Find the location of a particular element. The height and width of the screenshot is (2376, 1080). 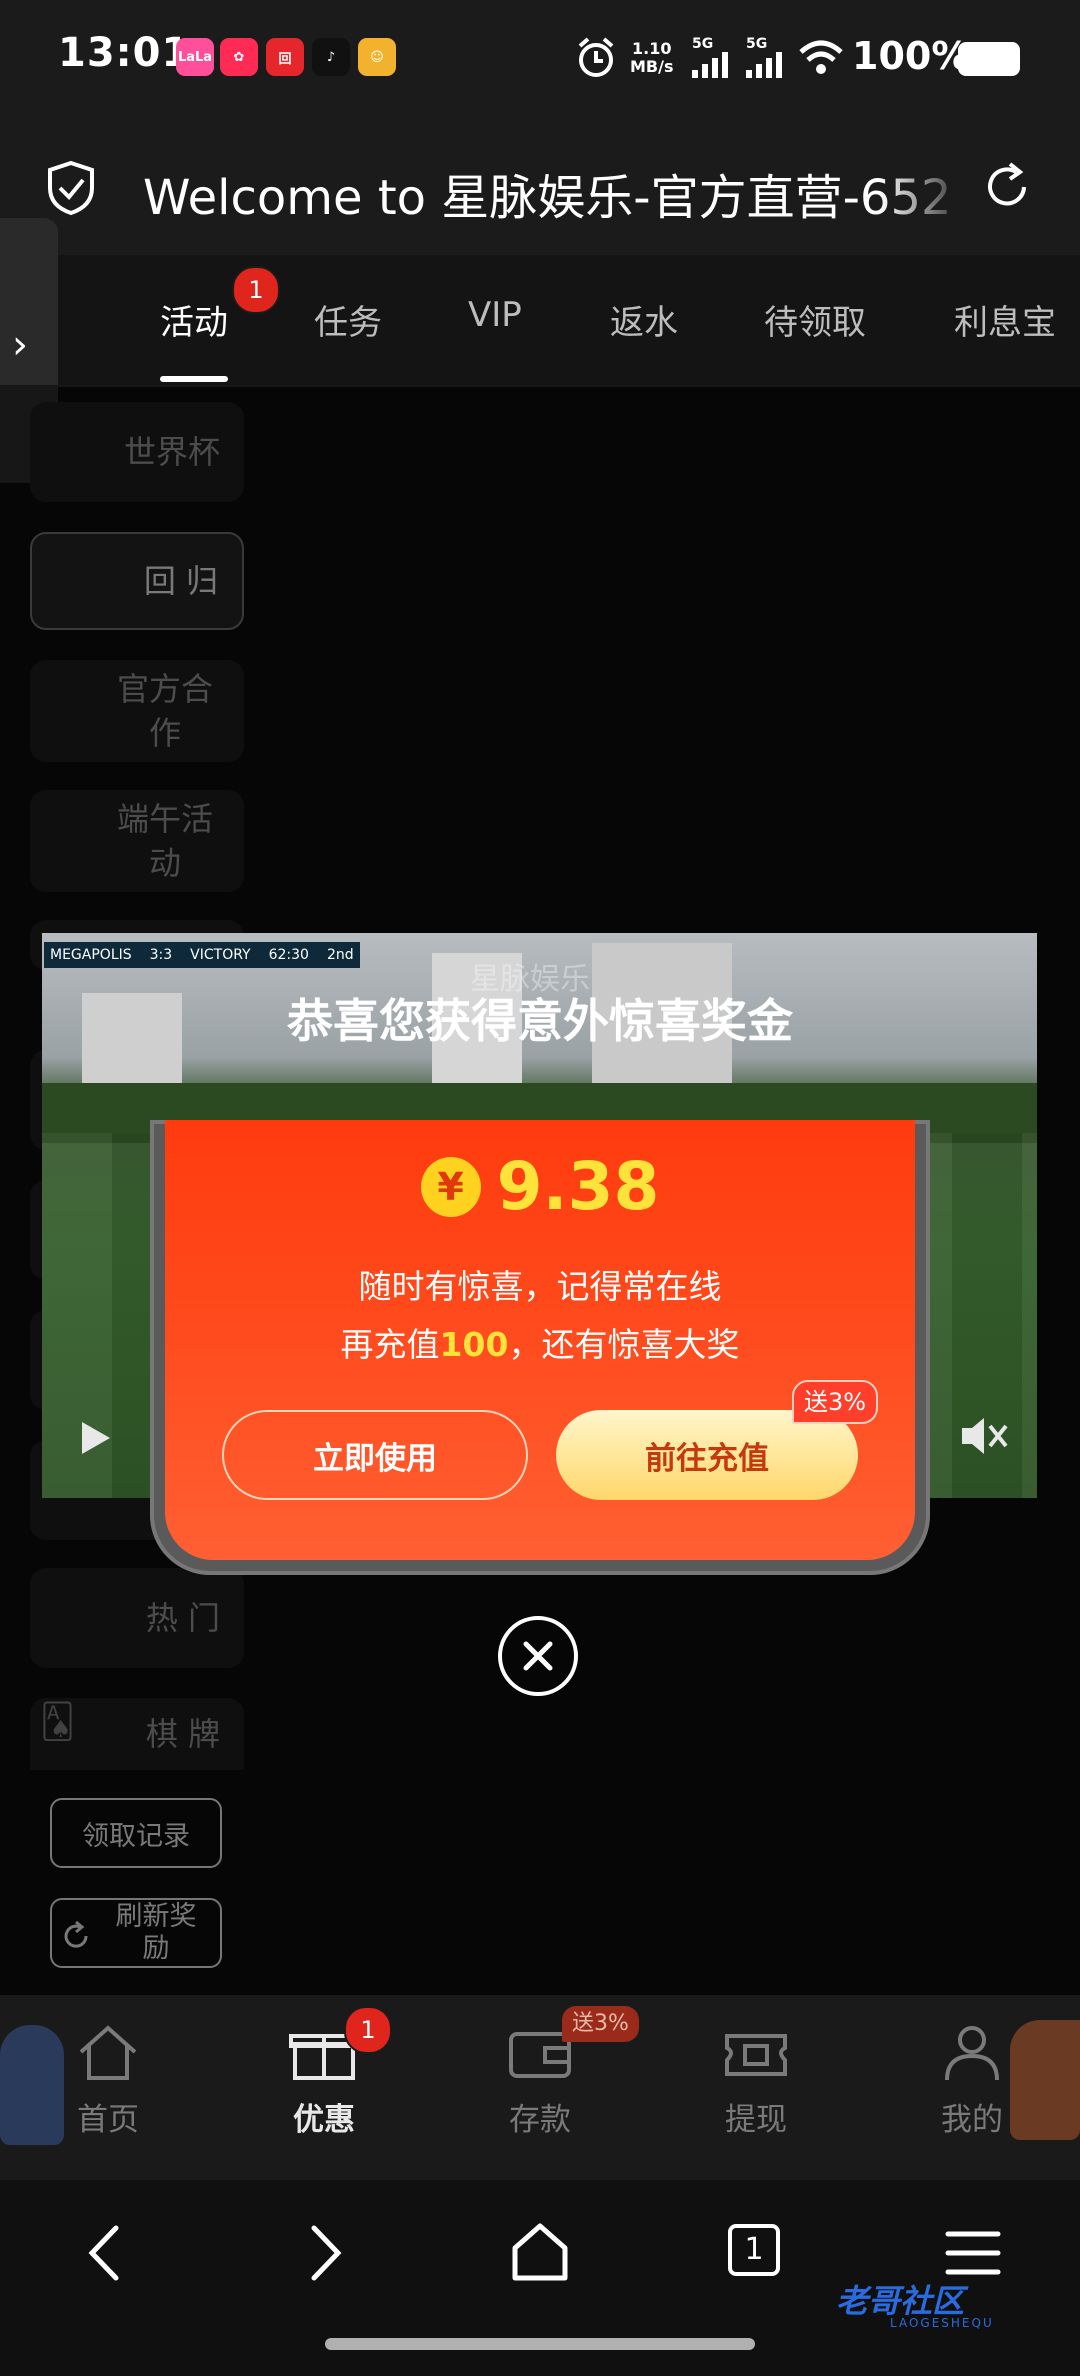

page-title: Welcome to 星脉娱乐-官方直营-652 is located at coordinates (563, 193).